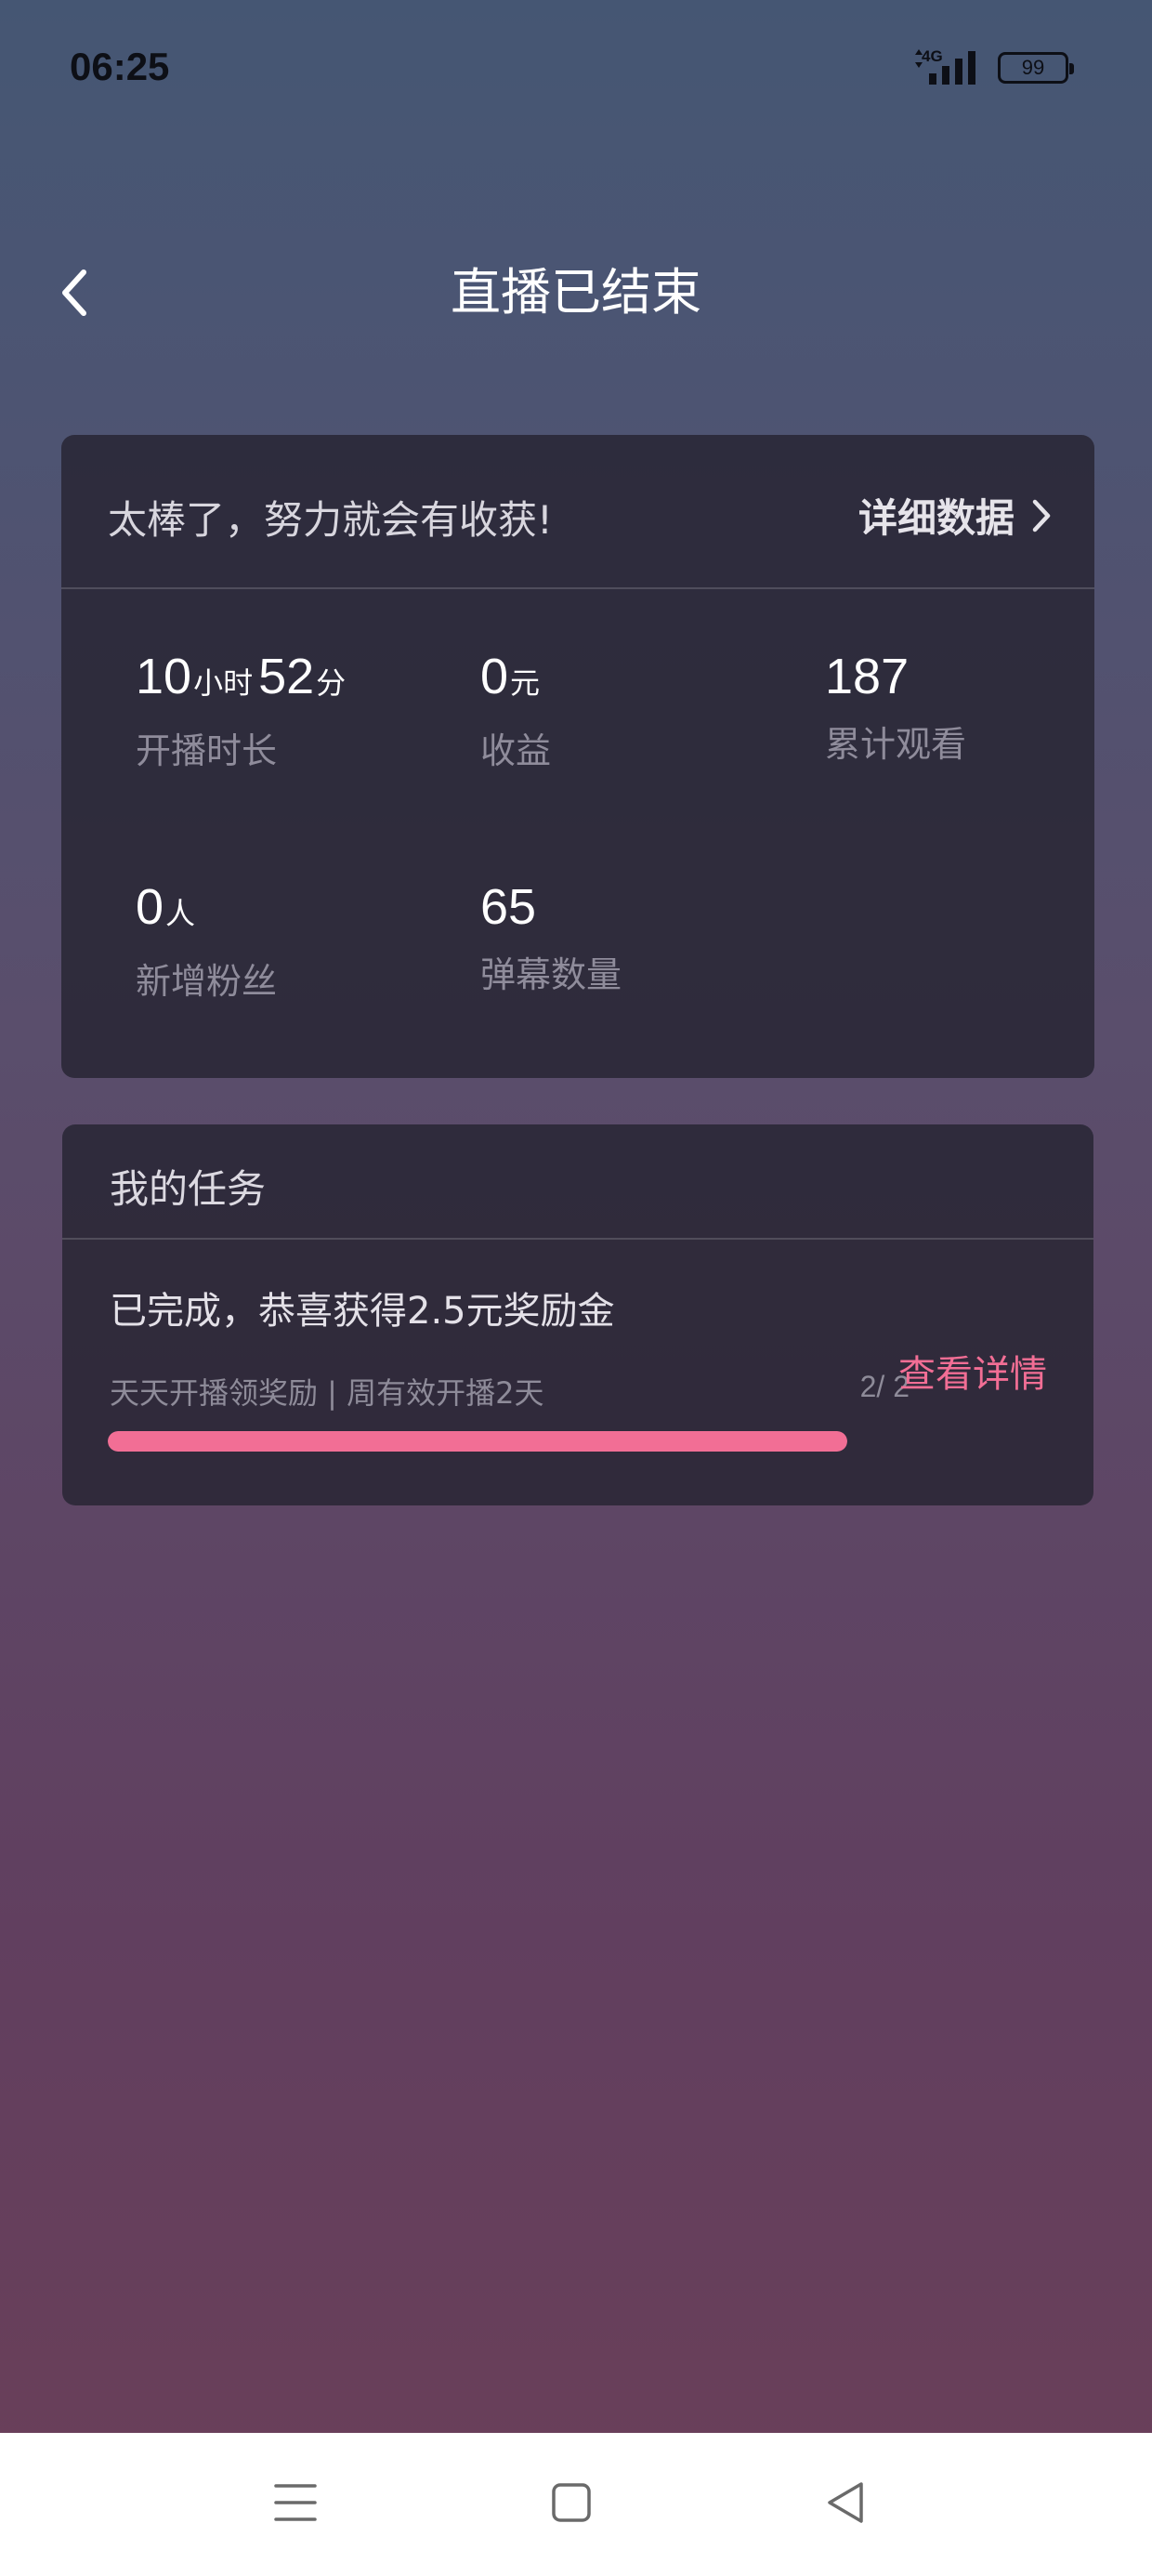 The height and width of the screenshot is (2576, 1152). What do you see at coordinates (896, 744) in the screenshot?
I see `stat-total-views-label: 累计观看` at bounding box center [896, 744].